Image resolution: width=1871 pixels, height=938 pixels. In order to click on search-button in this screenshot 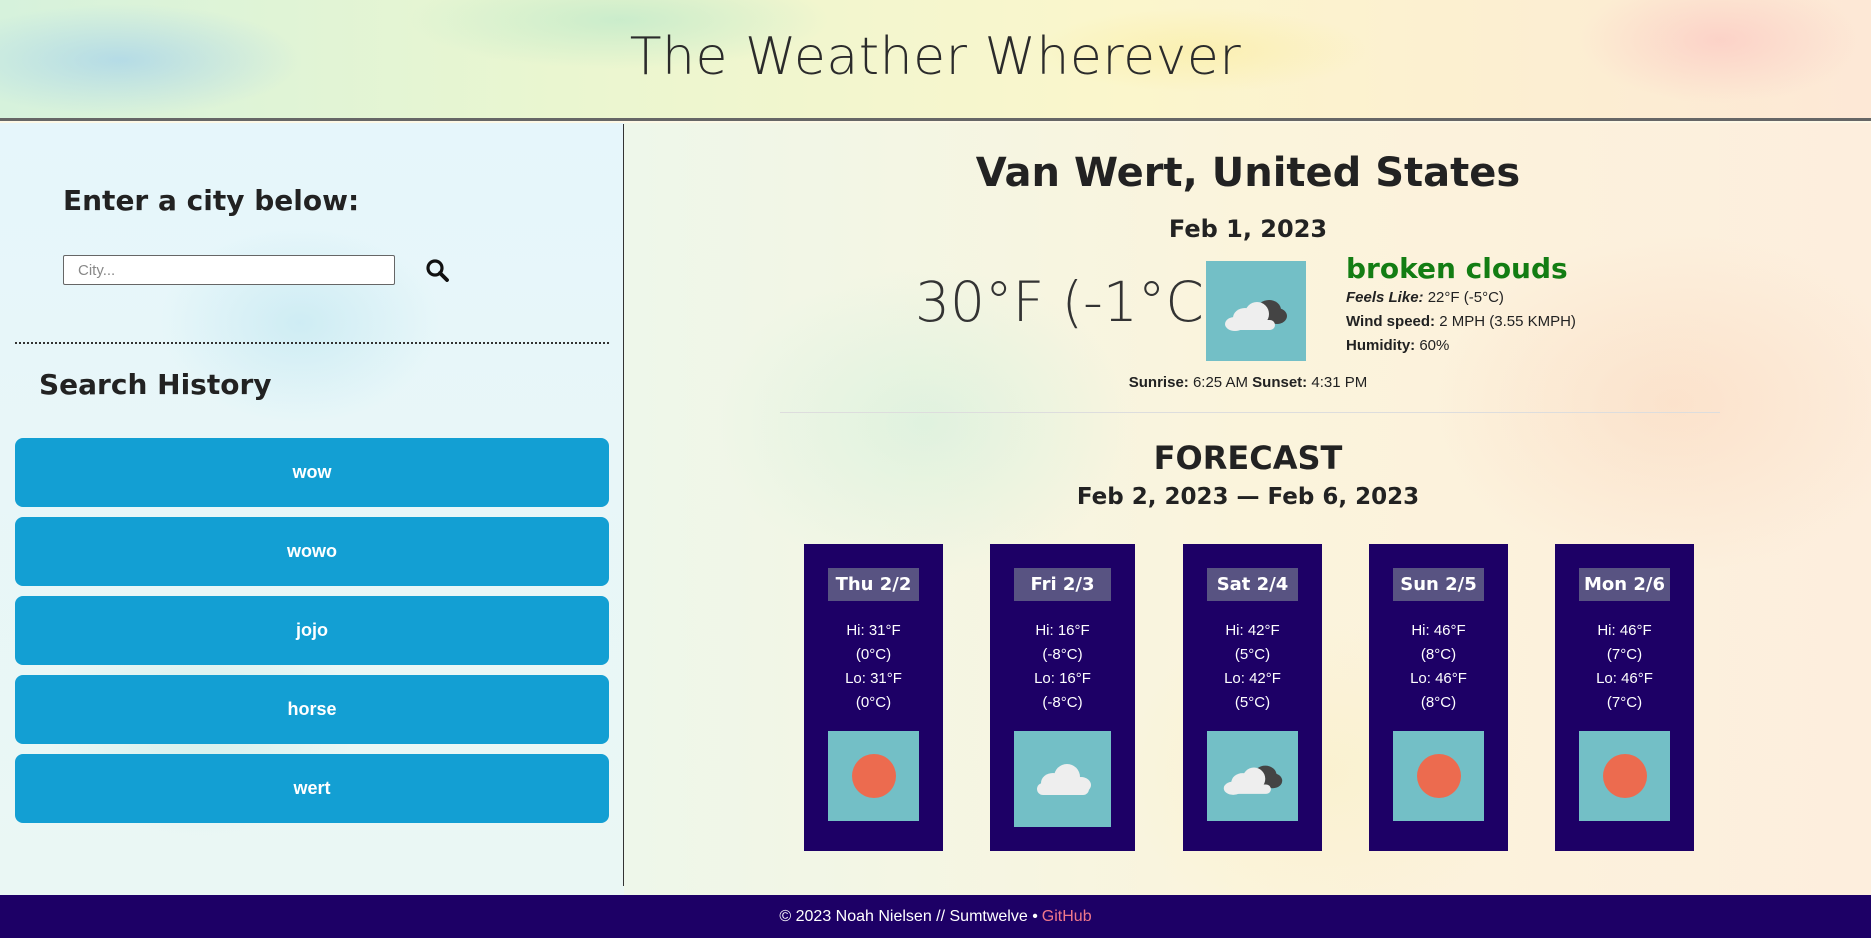, I will do `click(437, 270)`.